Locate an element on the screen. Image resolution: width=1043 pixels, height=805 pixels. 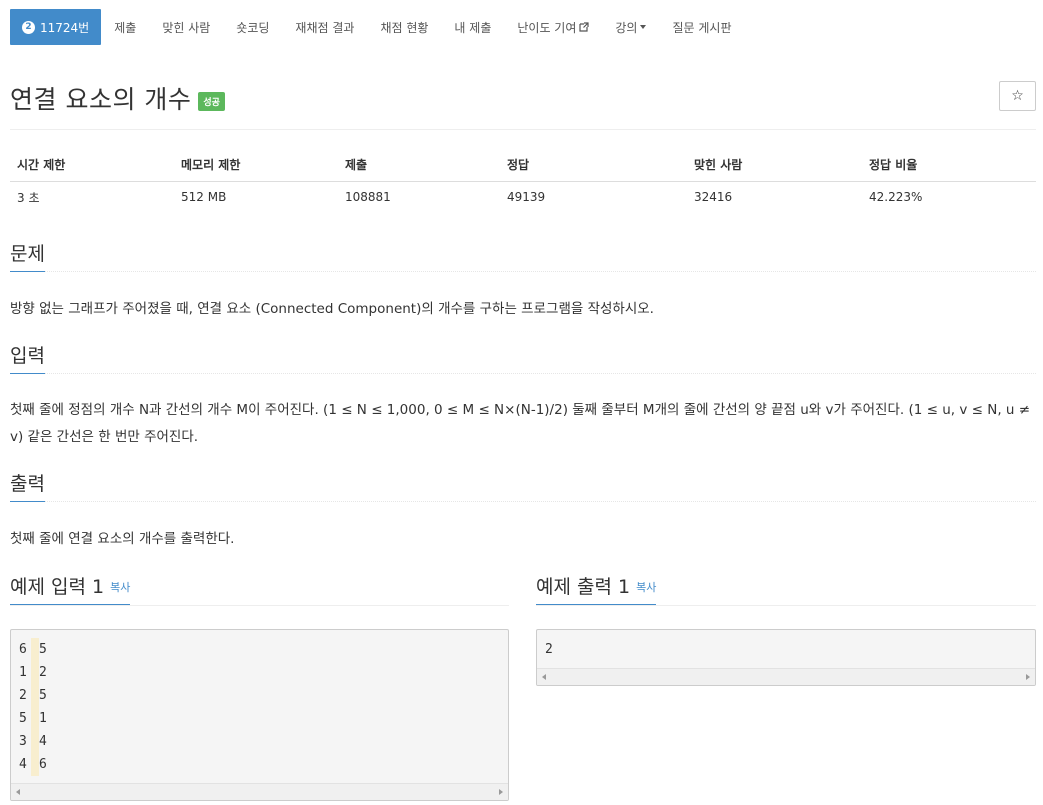
output-heading: 출력 is located at coordinates (27, 487).